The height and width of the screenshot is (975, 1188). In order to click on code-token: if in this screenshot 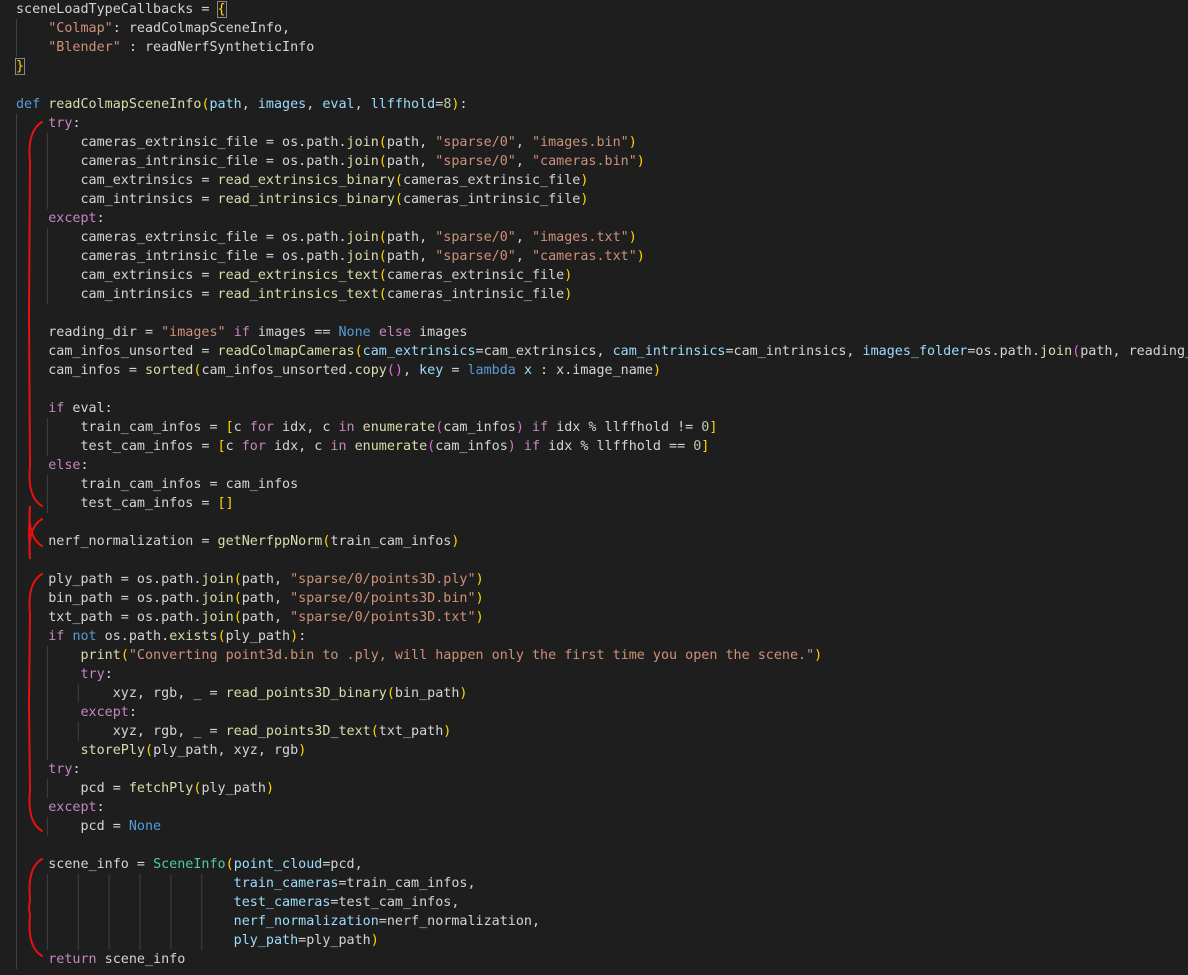, I will do `click(540, 427)`.